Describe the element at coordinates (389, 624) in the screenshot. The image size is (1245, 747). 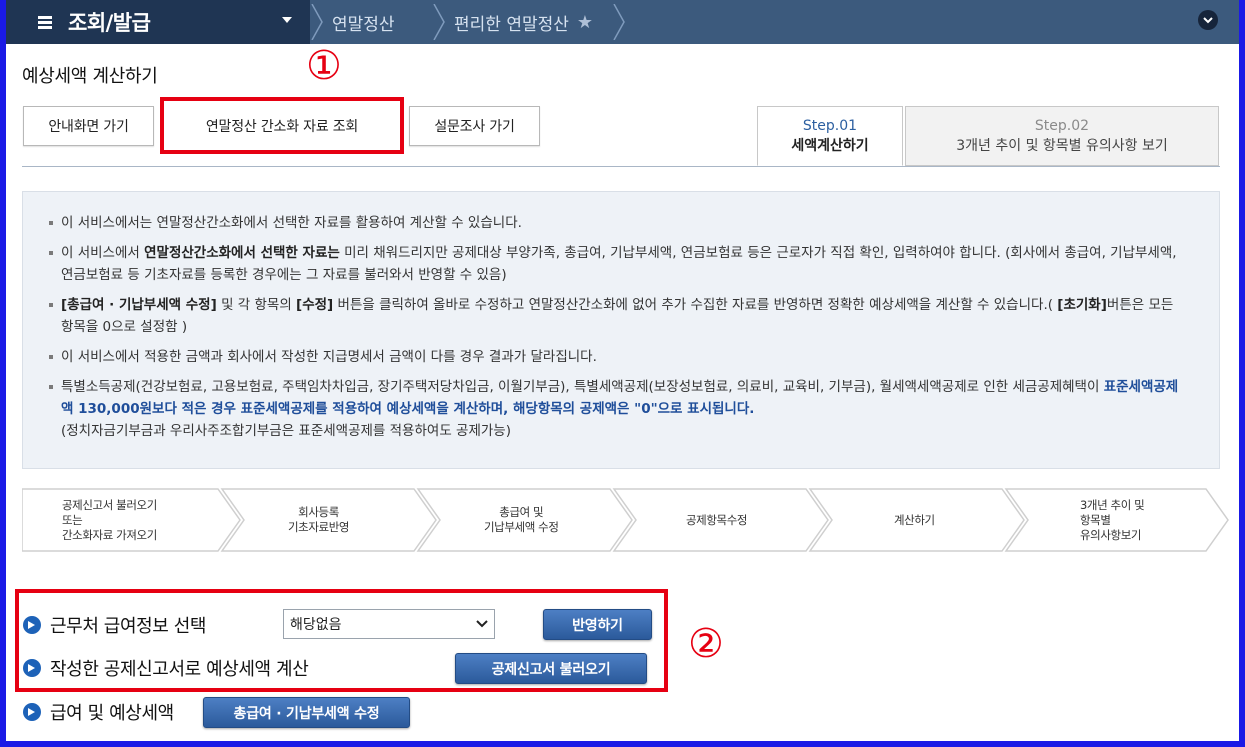
I see `workplace-select: 해당없음` at that location.